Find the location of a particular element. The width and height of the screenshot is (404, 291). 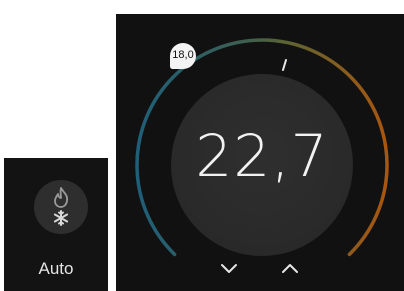

chevron-up-icon is located at coordinates (290, 268).